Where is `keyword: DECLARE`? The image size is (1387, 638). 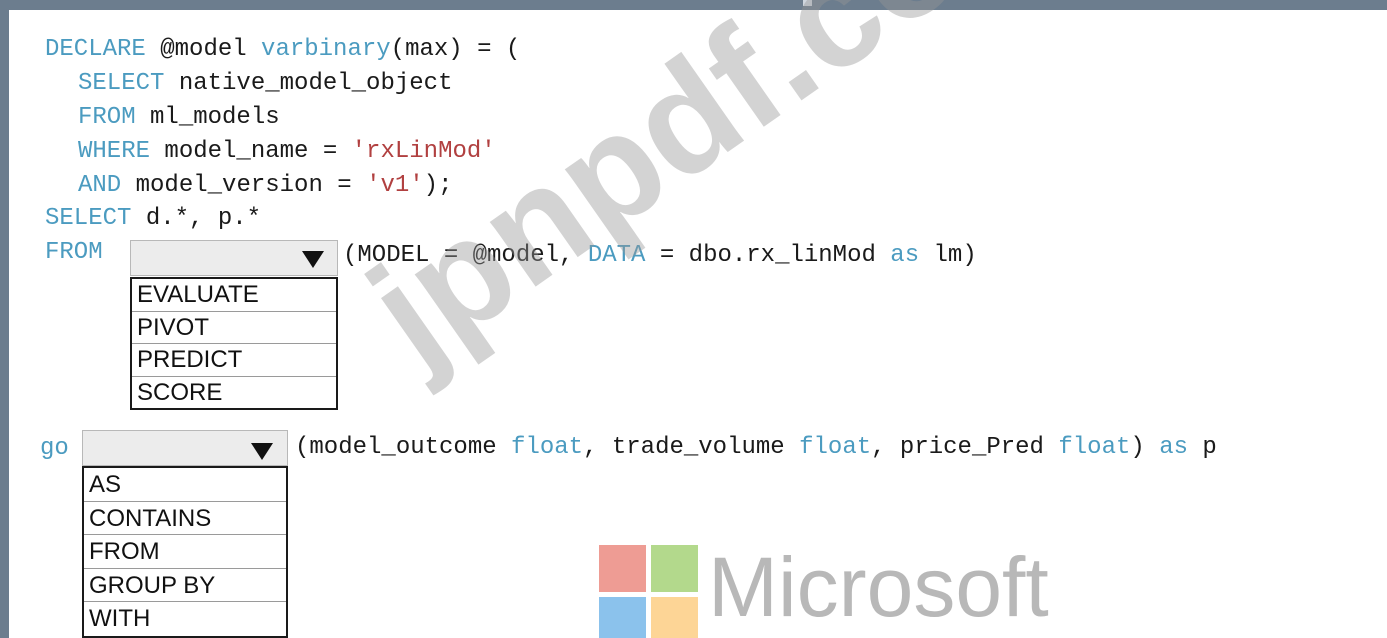
keyword: DECLARE is located at coordinates (95, 49).